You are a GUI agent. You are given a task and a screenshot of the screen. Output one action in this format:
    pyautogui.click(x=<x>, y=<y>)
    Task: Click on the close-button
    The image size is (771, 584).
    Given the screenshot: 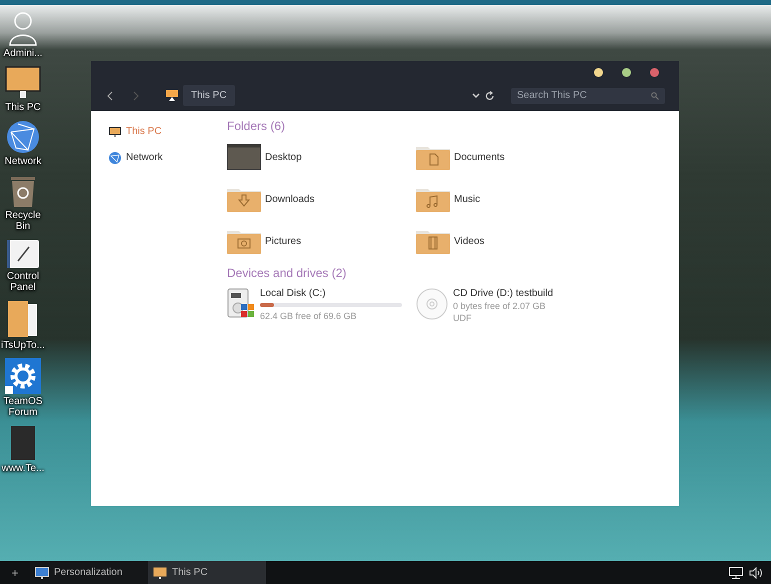 What is the action you would take?
    pyautogui.click(x=654, y=72)
    